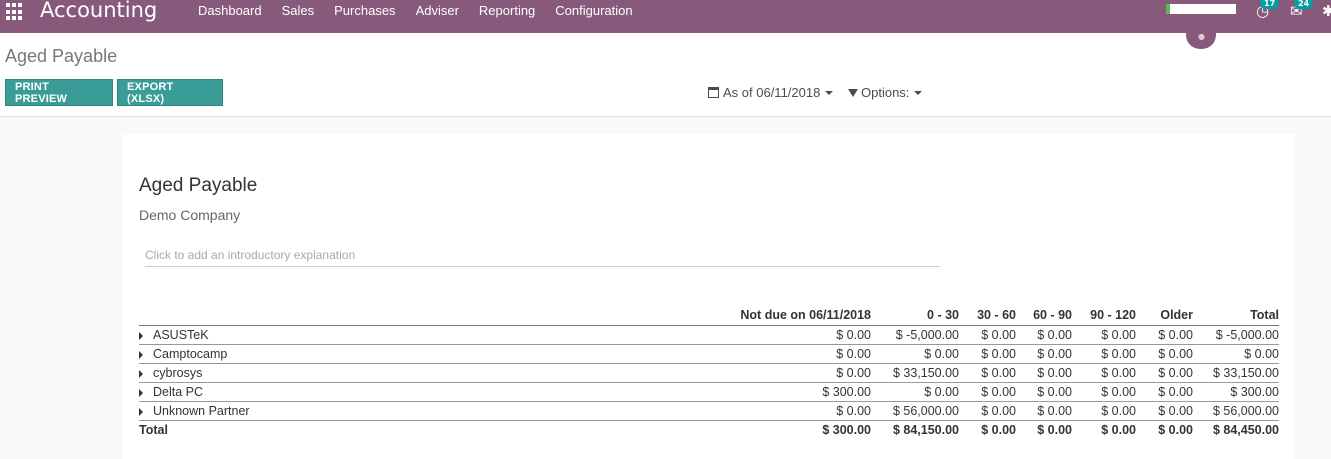 Image resolution: width=1331 pixels, height=459 pixels. What do you see at coordinates (429, 392) in the screenshot?
I see `partner-cell: Delta PC` at bounding box center [429, 392].